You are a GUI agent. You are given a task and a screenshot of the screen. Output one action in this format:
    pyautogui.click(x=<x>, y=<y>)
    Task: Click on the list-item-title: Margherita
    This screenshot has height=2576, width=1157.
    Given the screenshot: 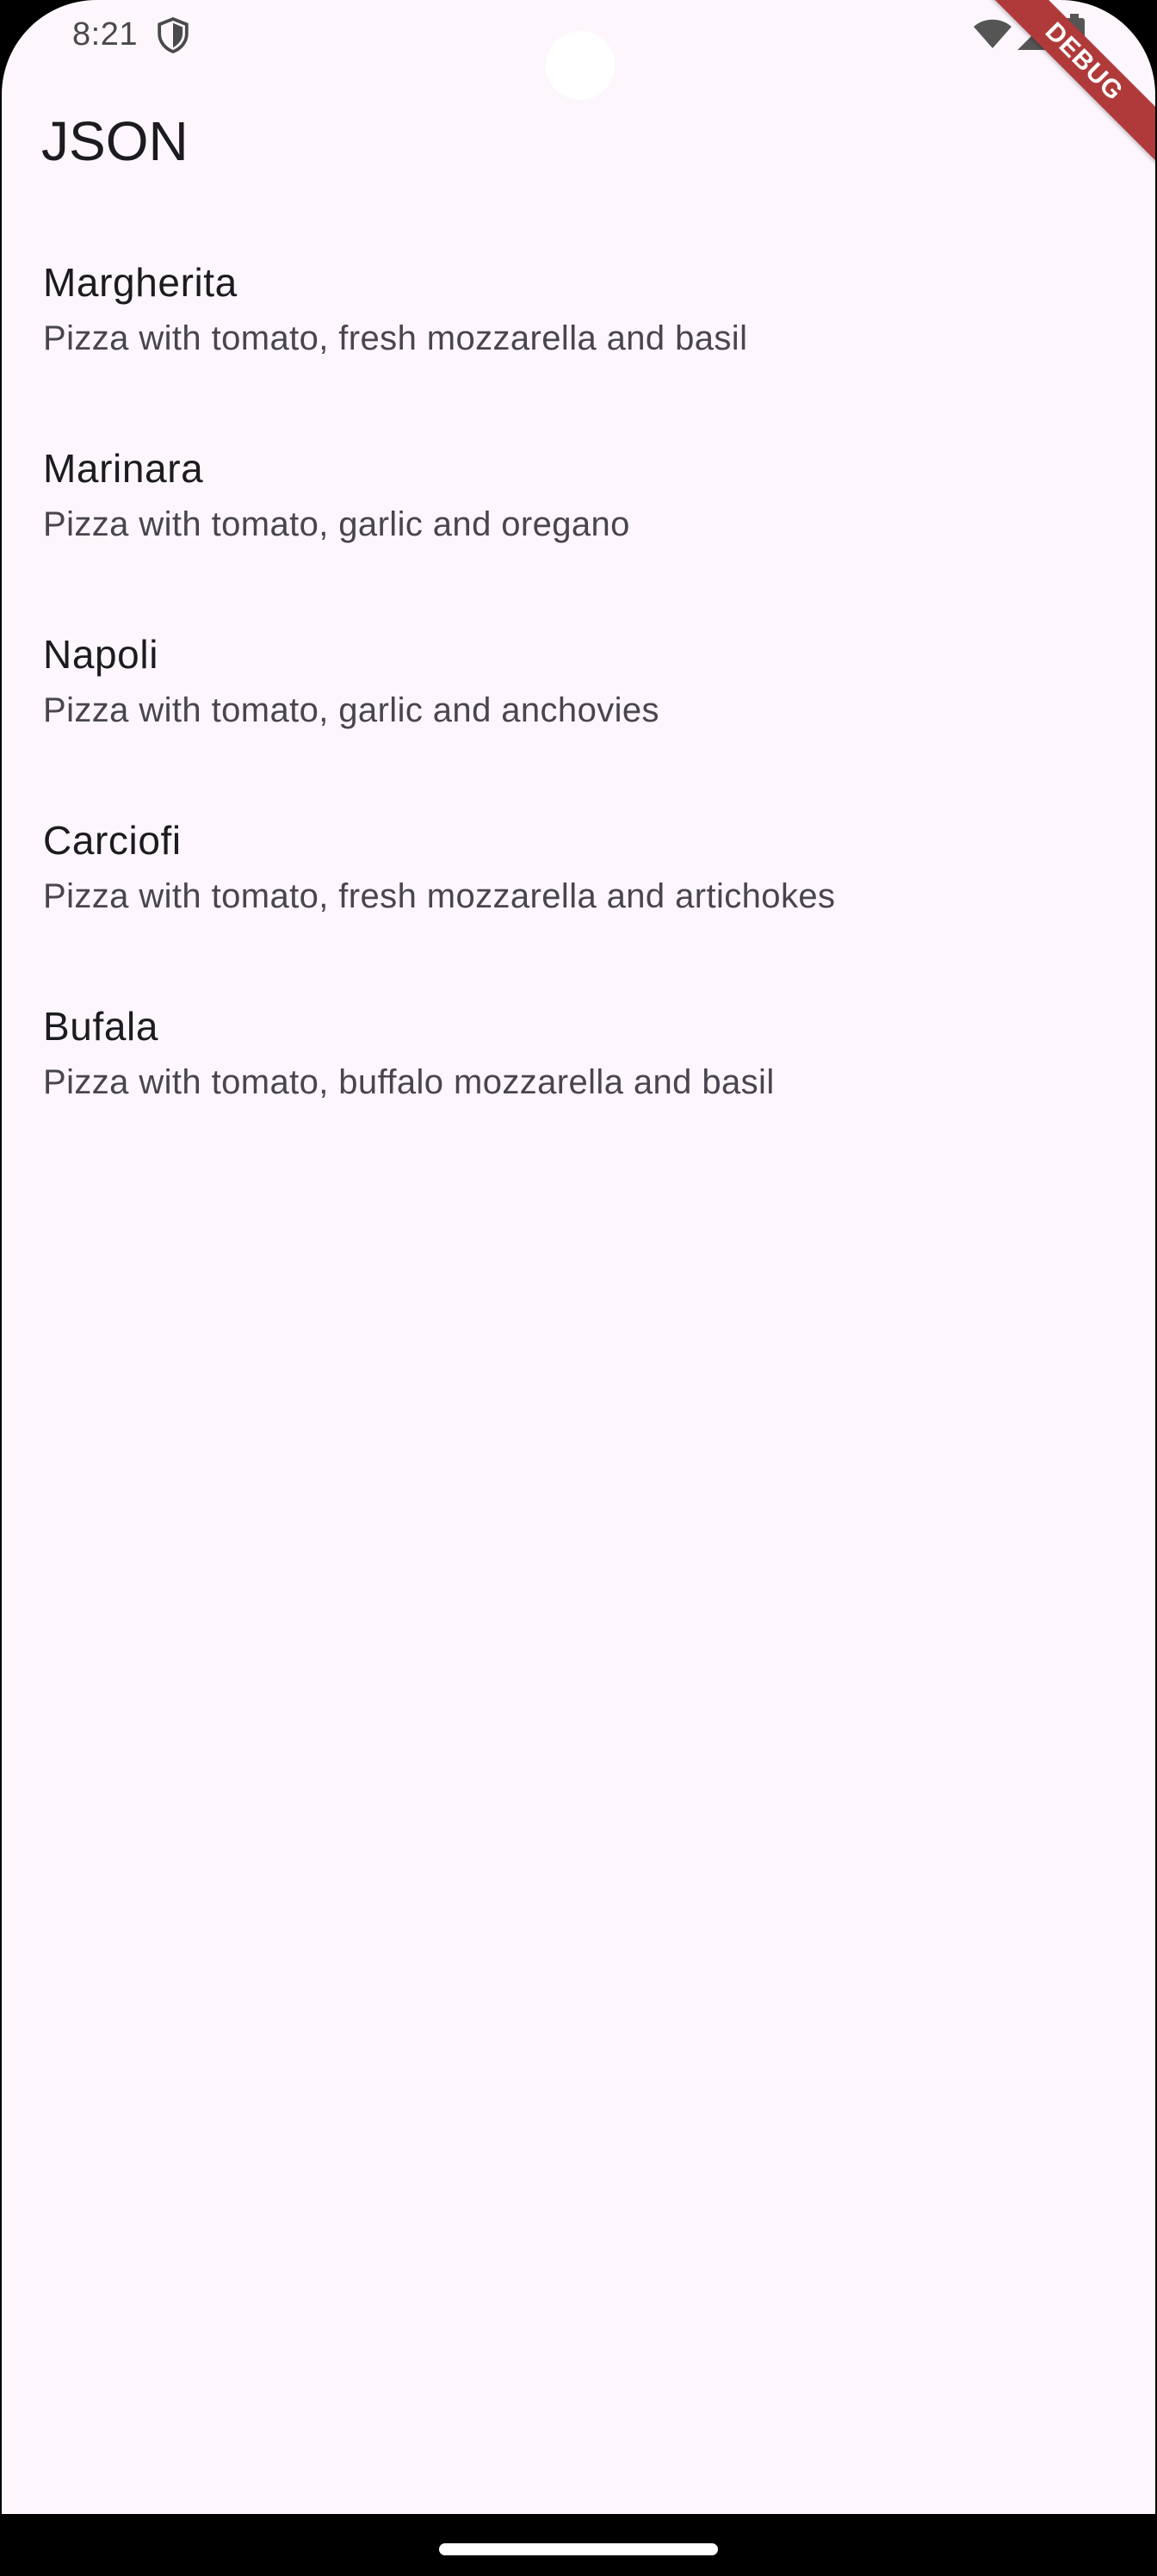 What is the action you would take?
    pyautogui.click(x=141, y=282)
    